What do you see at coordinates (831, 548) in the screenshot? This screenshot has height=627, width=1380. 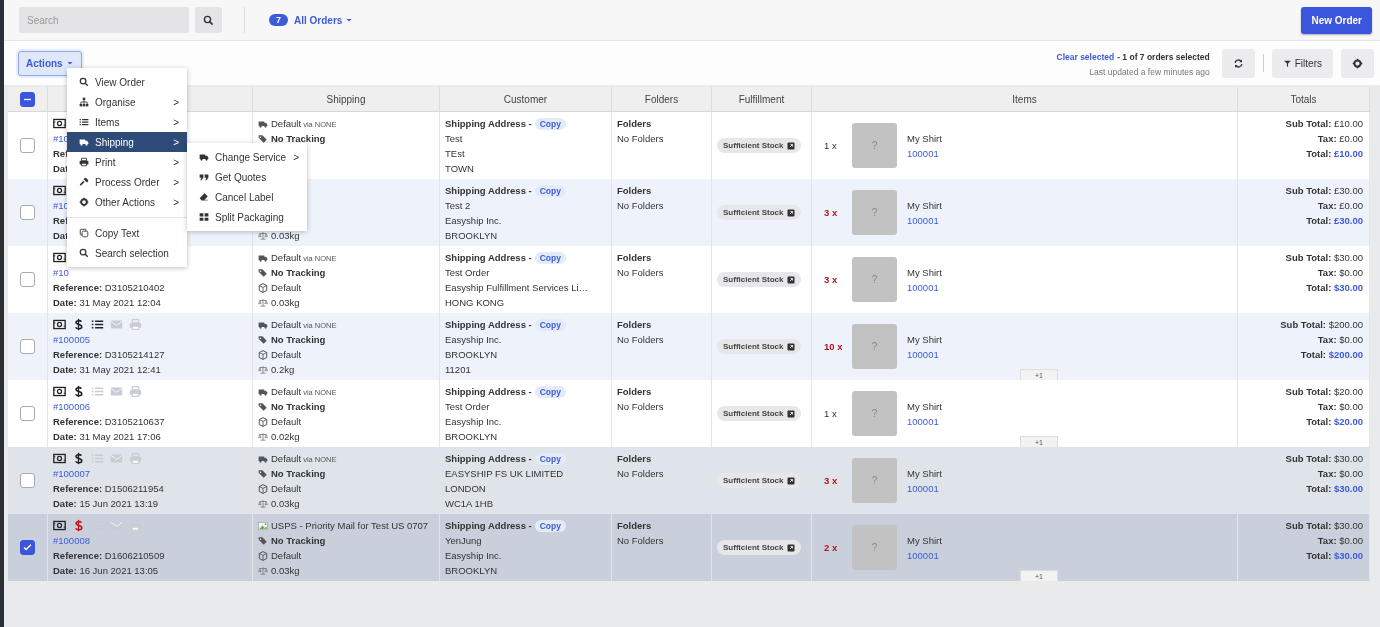 I see `quantity-text: 2 x` at bounding box center [831, 548].